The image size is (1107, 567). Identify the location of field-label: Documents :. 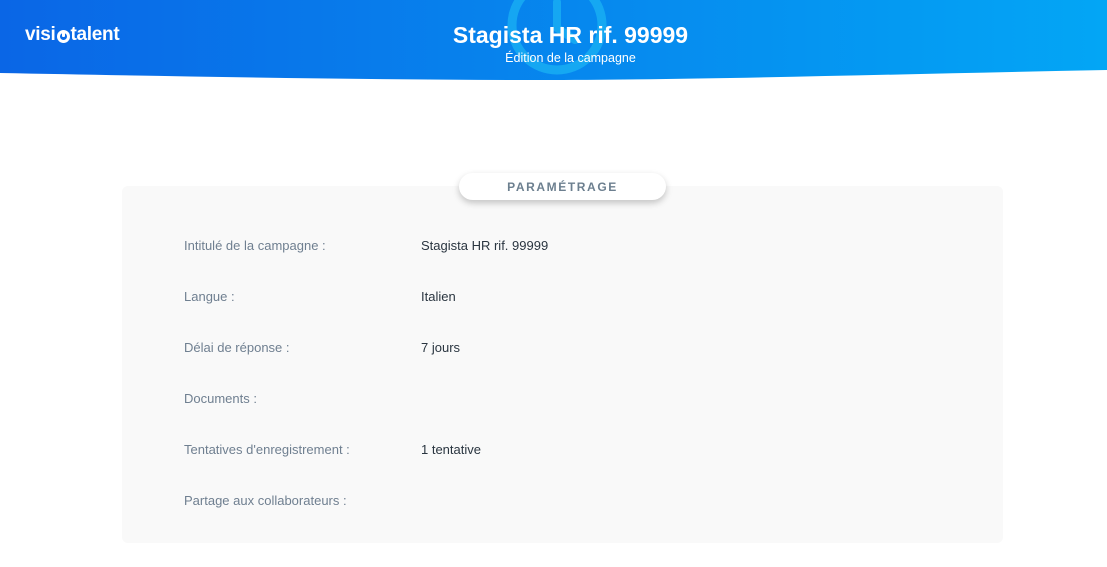
(220, 398).